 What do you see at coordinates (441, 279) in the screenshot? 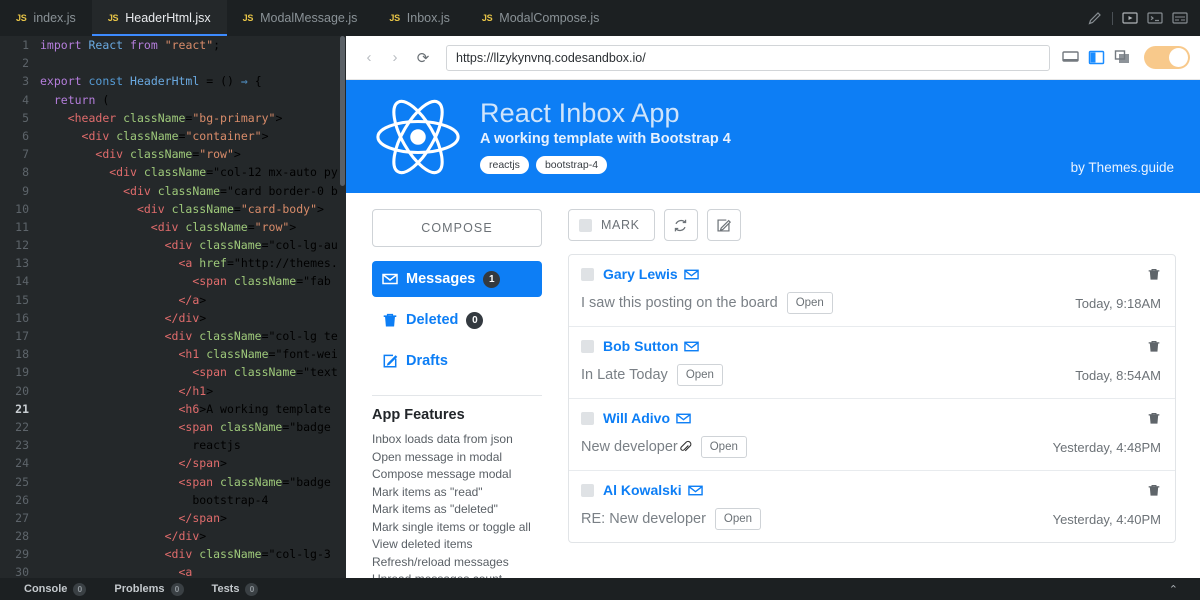
I see `sidebar-item-label: Messages` at bounding box center [441, 279].